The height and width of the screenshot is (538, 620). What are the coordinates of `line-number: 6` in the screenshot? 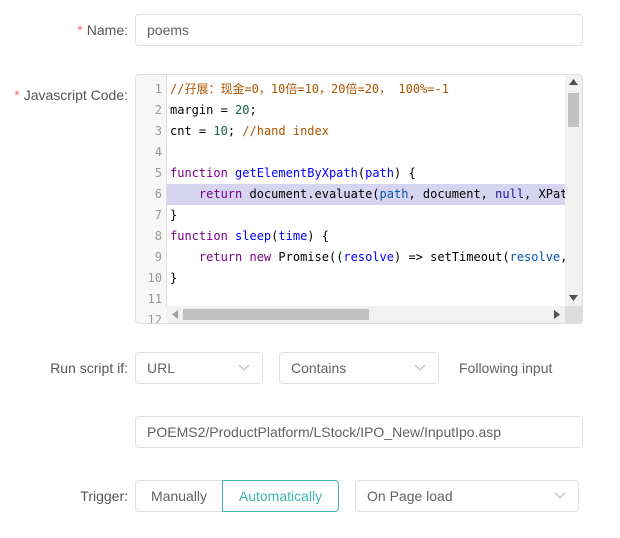 It's located at (158, 194).